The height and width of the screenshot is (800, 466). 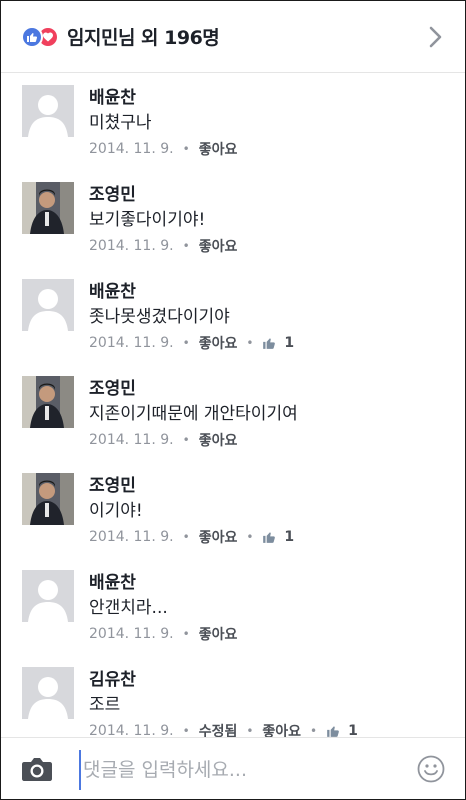 I want to click on comment-item: 배윤찬 미쳤구나 2014. 11. 9. • 좋아요, so click(x=233, y=121).